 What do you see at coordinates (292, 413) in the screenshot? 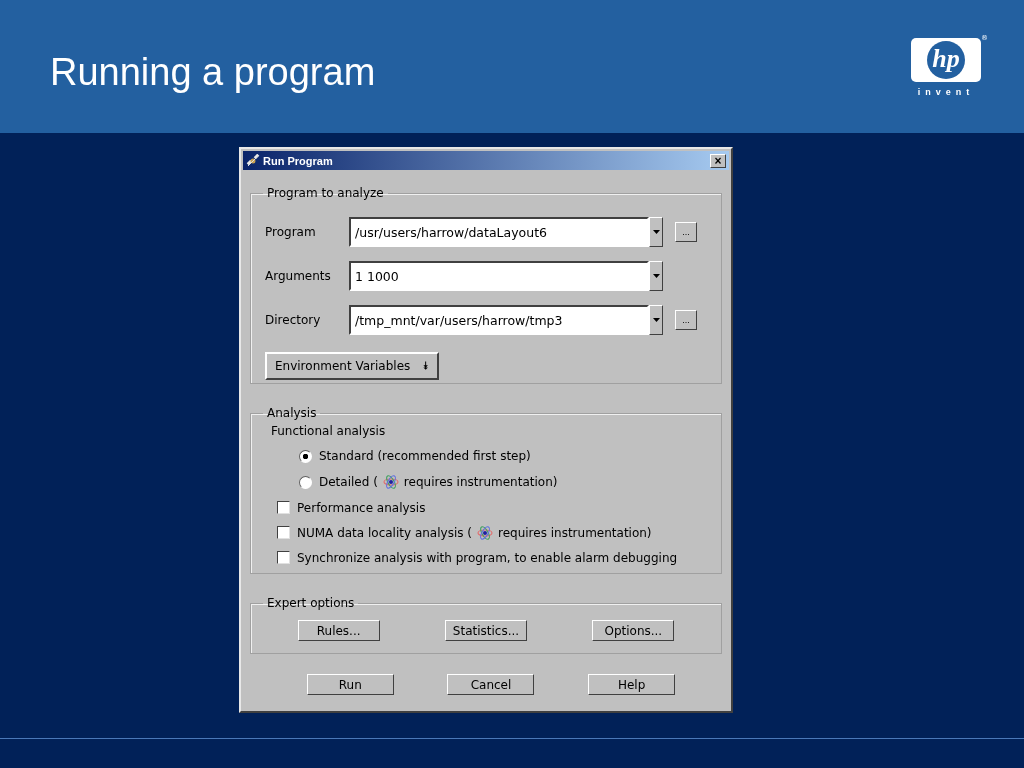
I see `group-title: Analysis` at bounding box center [292, 413].